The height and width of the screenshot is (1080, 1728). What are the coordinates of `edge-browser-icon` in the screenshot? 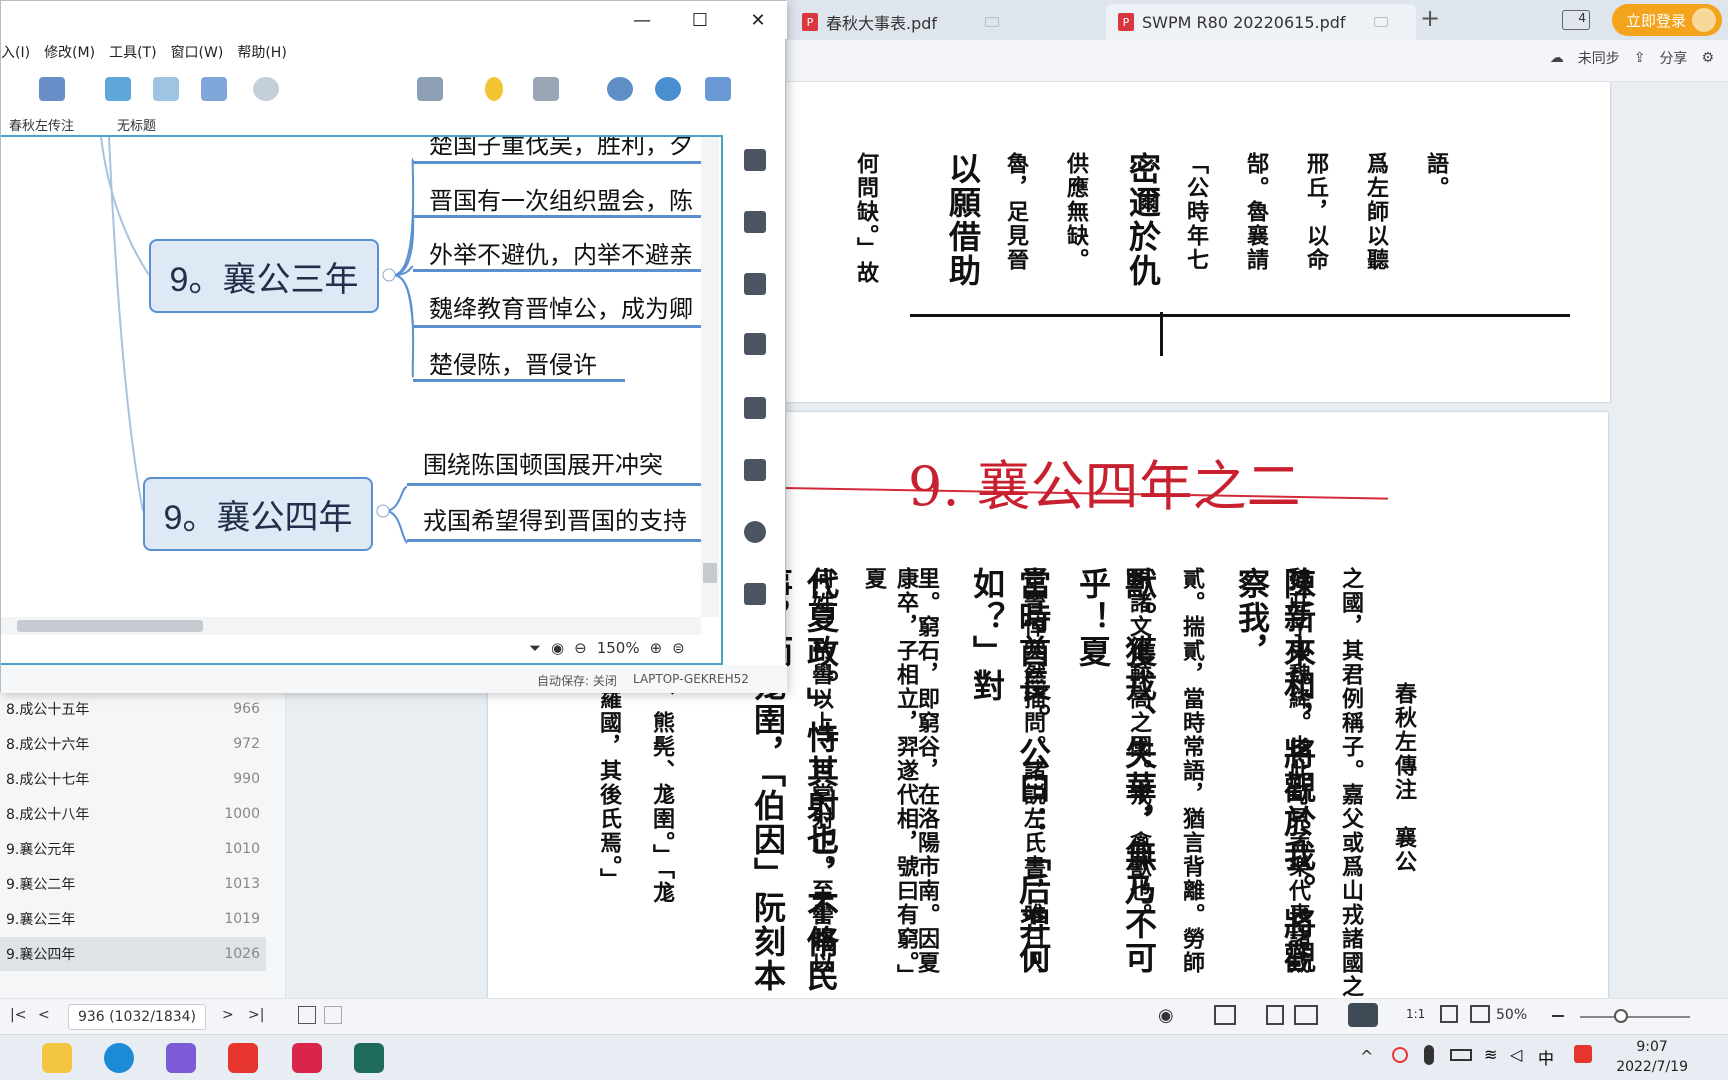 It's located at (119, 1058).